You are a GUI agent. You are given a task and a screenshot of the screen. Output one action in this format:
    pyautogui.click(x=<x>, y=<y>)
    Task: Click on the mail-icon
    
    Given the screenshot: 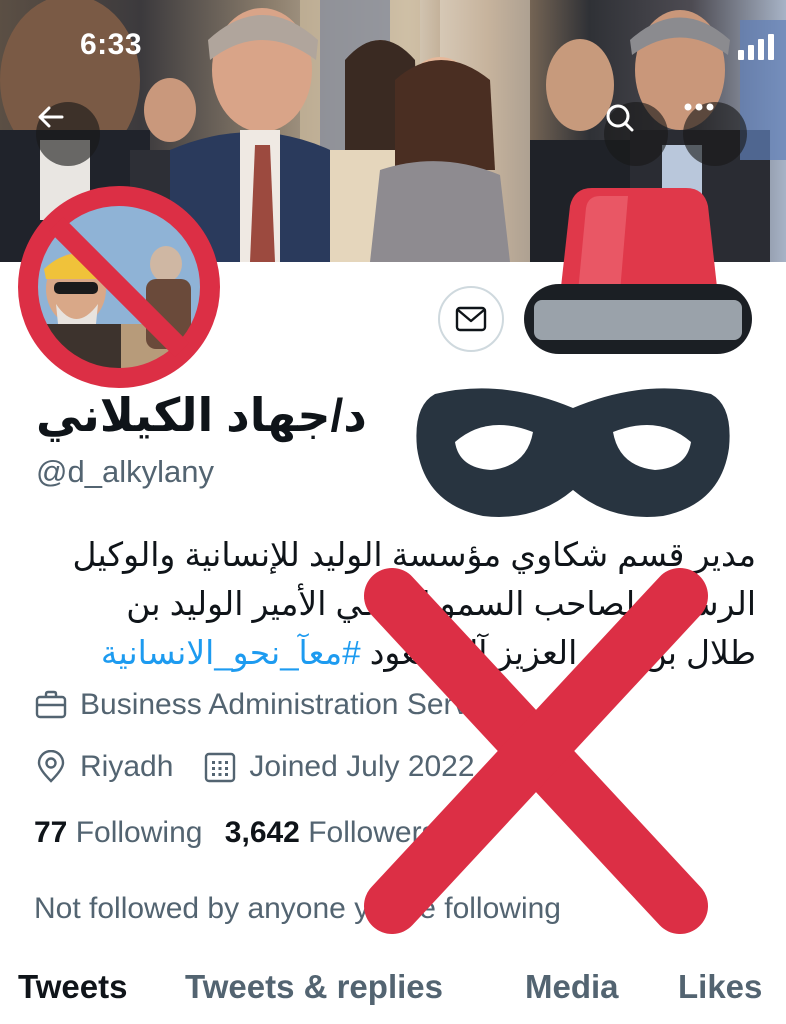 What is the action you would take?
    pyautogui.click(x=471, y=319)
    